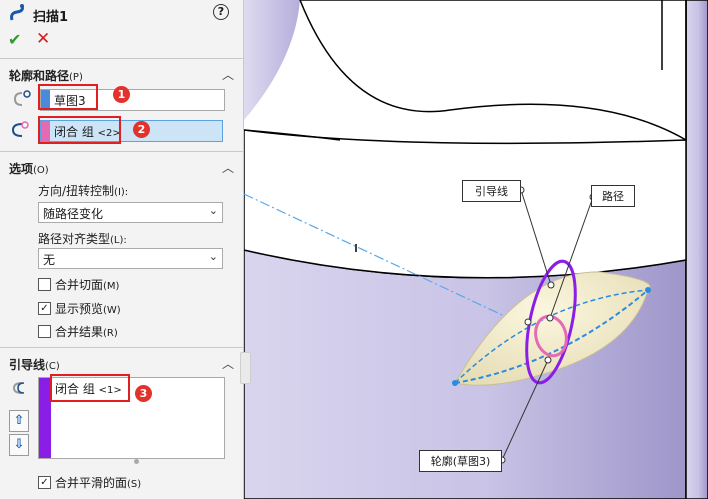 The height and width of the screenshot is (499, 708). Describe the element at coordinates (118, 240) in the screenshot. I see `path-alignment-label-key: (L):` at that location.